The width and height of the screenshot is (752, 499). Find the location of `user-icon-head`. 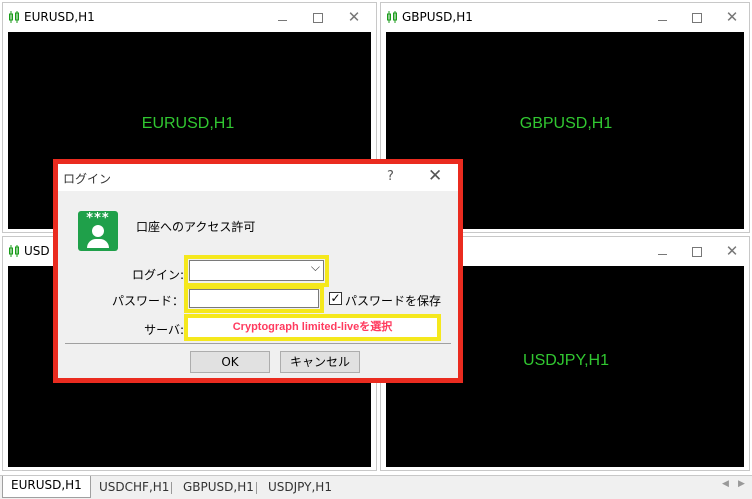

user-icon-head is located at coordinates (98, 231).